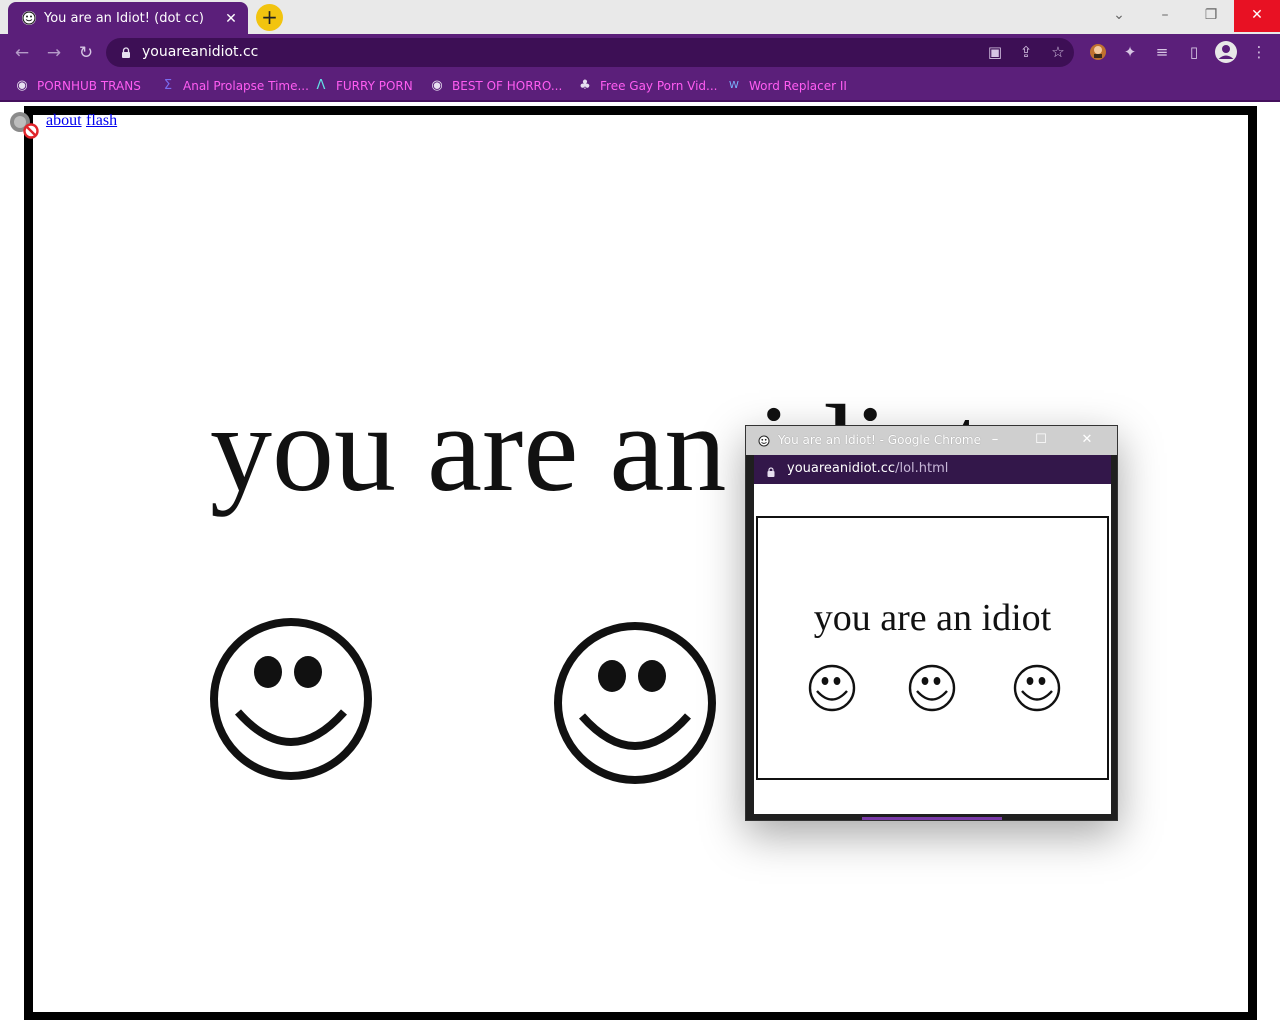 The width and height of the screenshot is (1280, 1024). Describe the element at coordinates (22, 53) in the screenshot. I see `back-button: ←` at that location.